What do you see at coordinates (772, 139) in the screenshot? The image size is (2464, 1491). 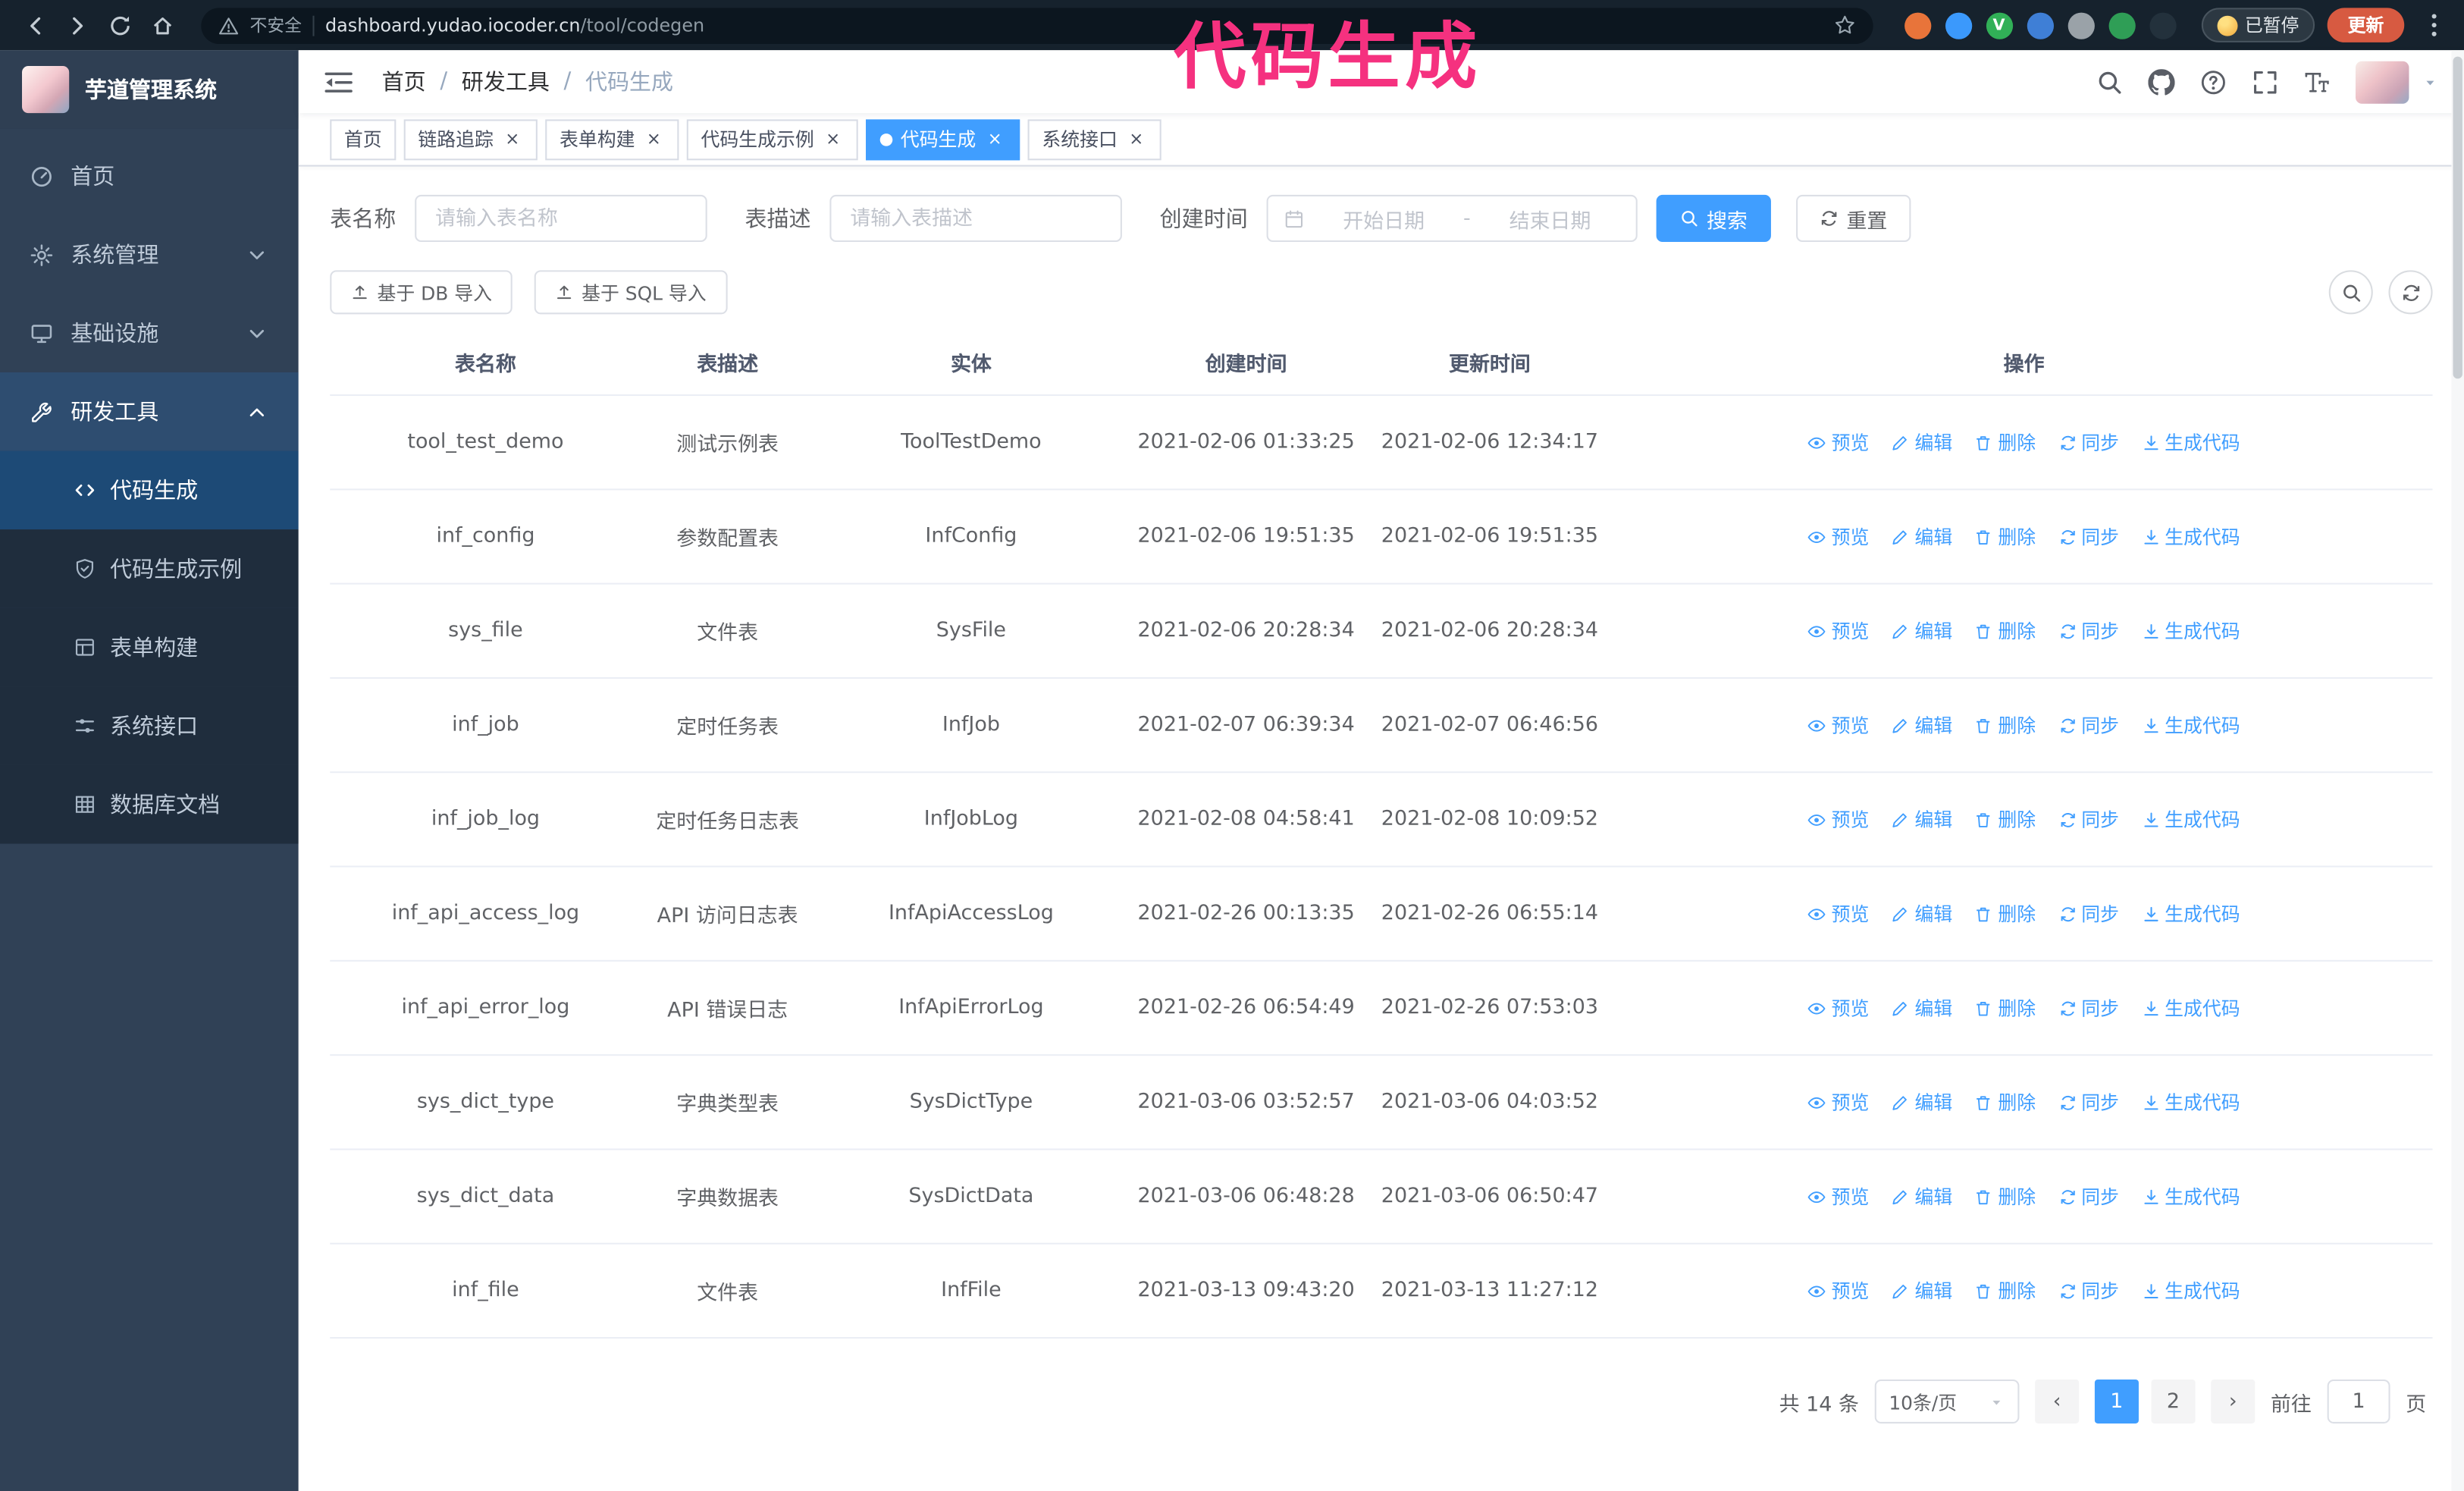 I see `tab-codegen-example: 代码生成示例 ×` at bounding box center [772, 139].